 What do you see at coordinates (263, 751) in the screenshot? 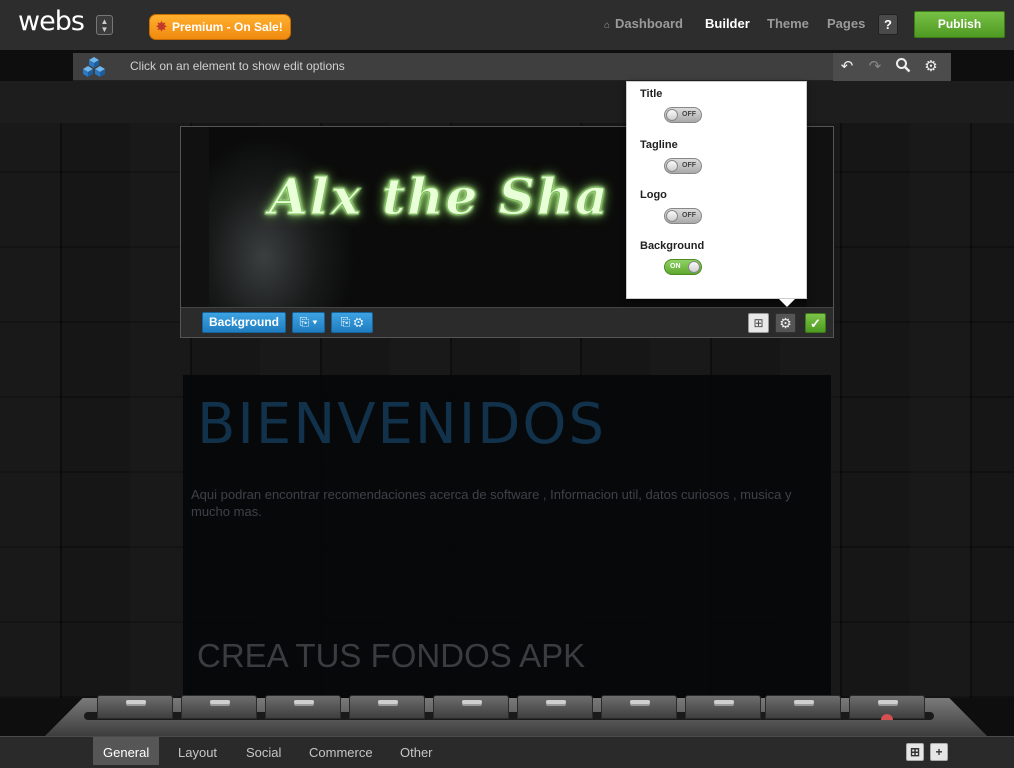
I see `tab-social: Social` at bounding box center [263, 751].